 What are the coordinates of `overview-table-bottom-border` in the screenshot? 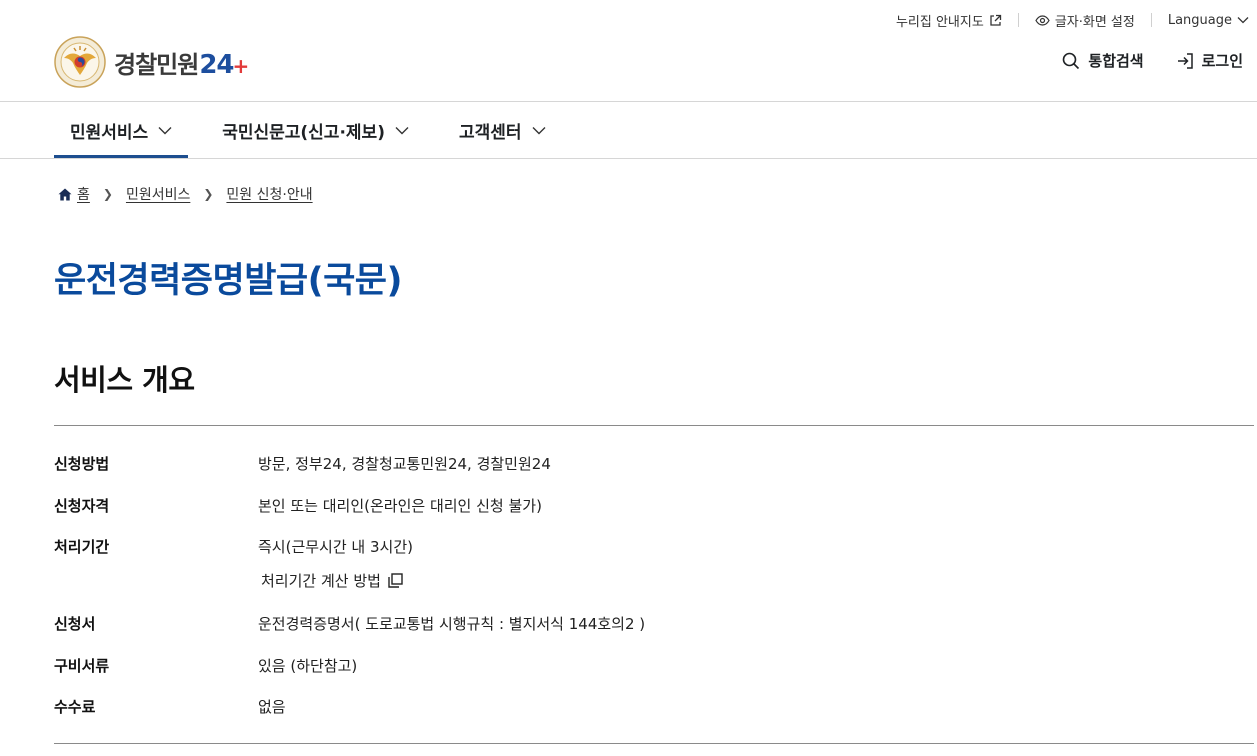 It's located at (654, 743).